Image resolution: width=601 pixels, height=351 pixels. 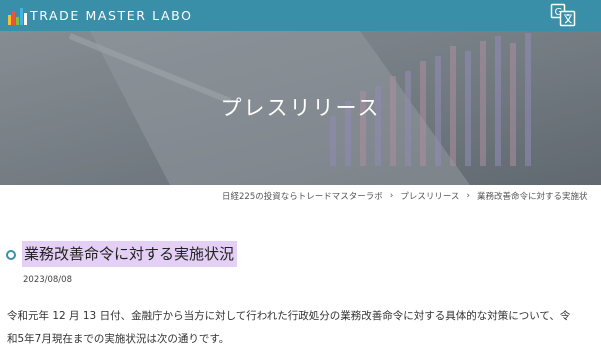 I want to click on breadcrumb-current: 業務改善命令に対する実施状, so click(x=532, y=197).